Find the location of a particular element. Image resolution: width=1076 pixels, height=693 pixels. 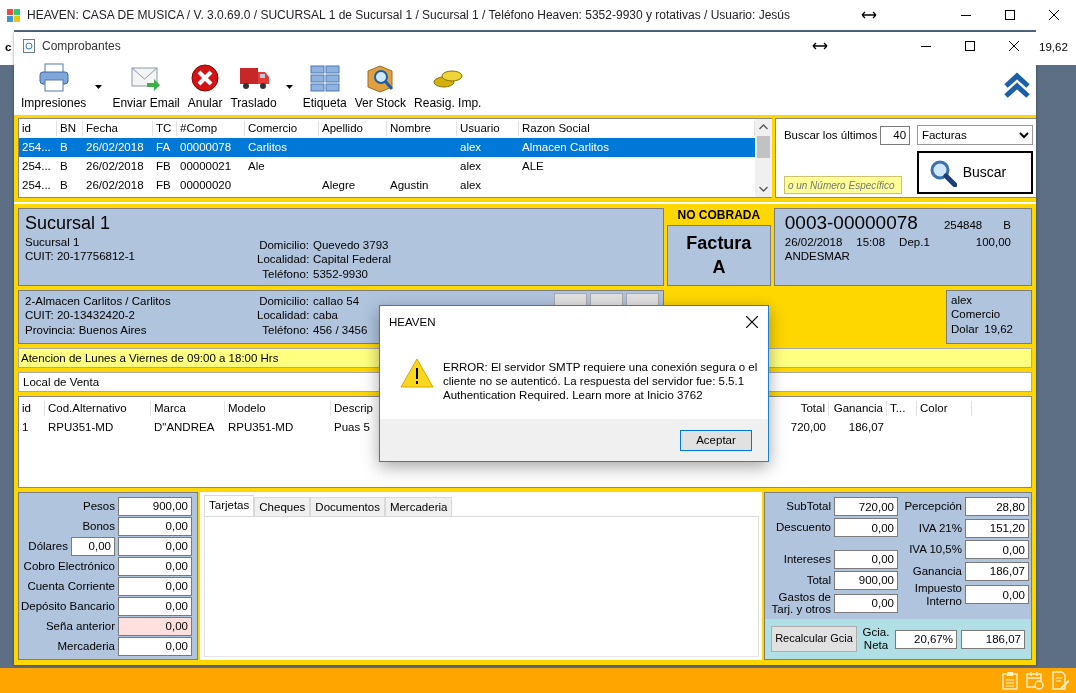

percent-field: 20,67% is located at coordinates (926, 639).